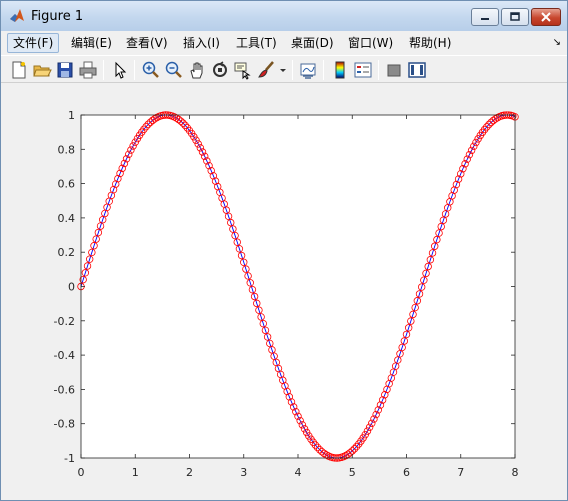 This screenshot has height=501, width=568. What do you see at coordinates (267, 70) in the screenshot?
I see `brush-icon` at bounding box center [267, 70].